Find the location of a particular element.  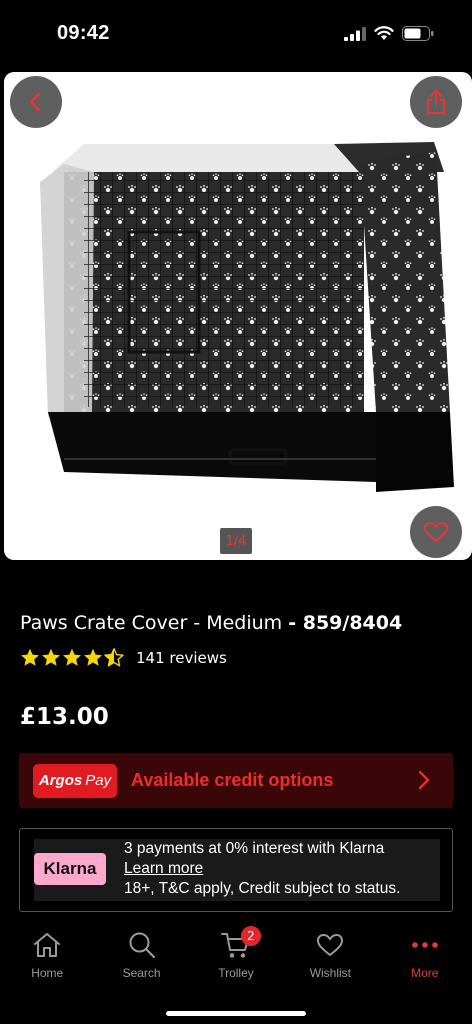

nav-home-label: Home is located at coordinates (47, 973).